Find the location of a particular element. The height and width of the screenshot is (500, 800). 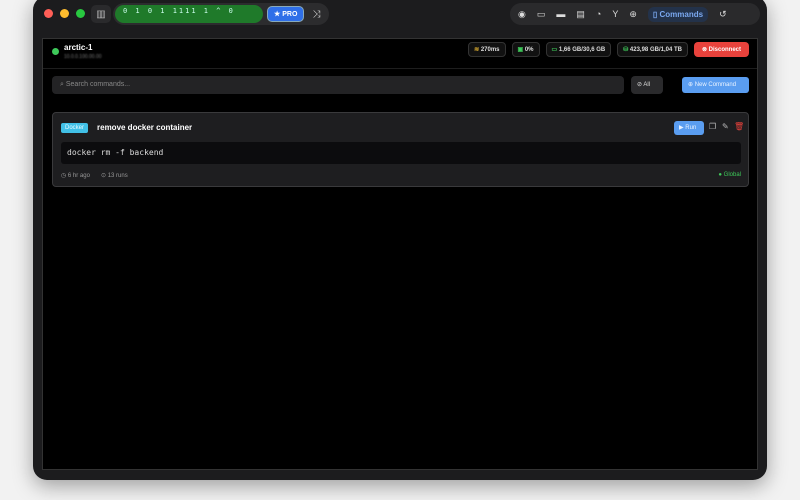

trash-icon: 🗑 is located at coordinates (739, 126).